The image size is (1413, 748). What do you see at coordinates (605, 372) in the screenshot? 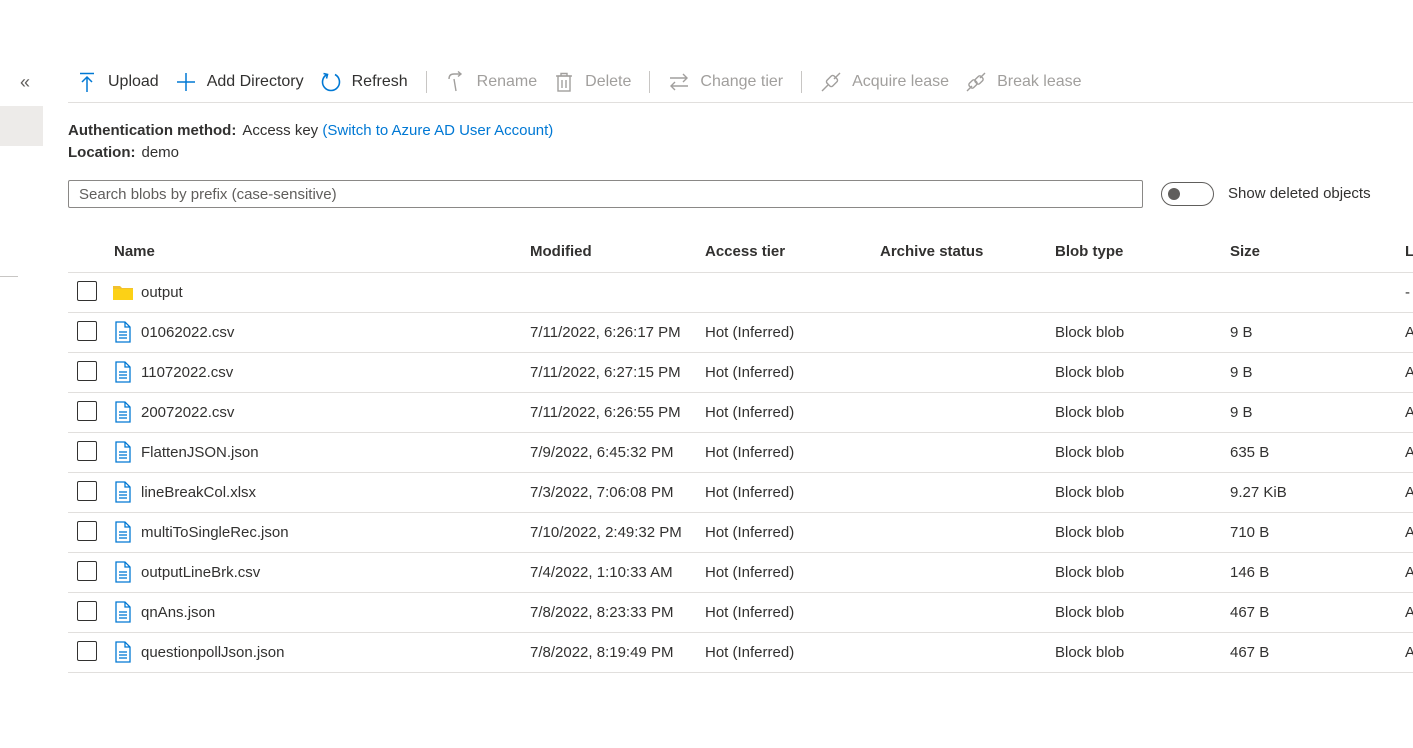
I see `cell-modified: 7/11/2022, 6:27:15 PM` at bounding box center [605, 372].